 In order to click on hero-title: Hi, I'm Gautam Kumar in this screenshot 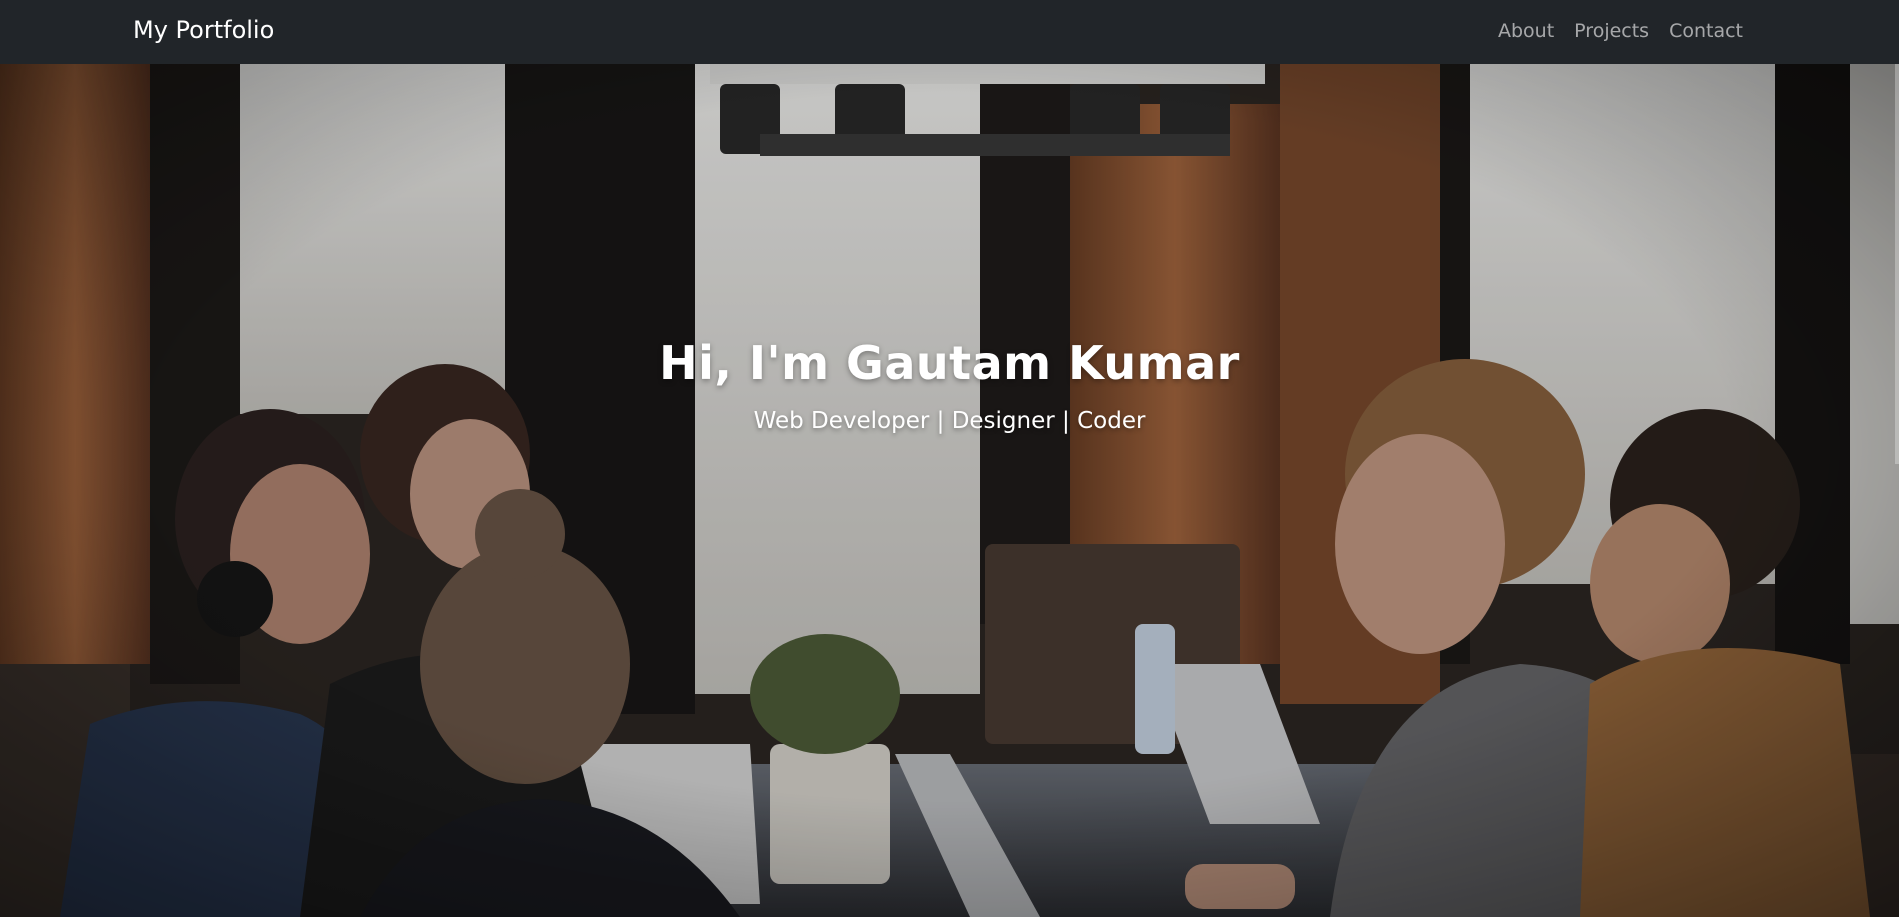, I will do `click(949, 363)`.